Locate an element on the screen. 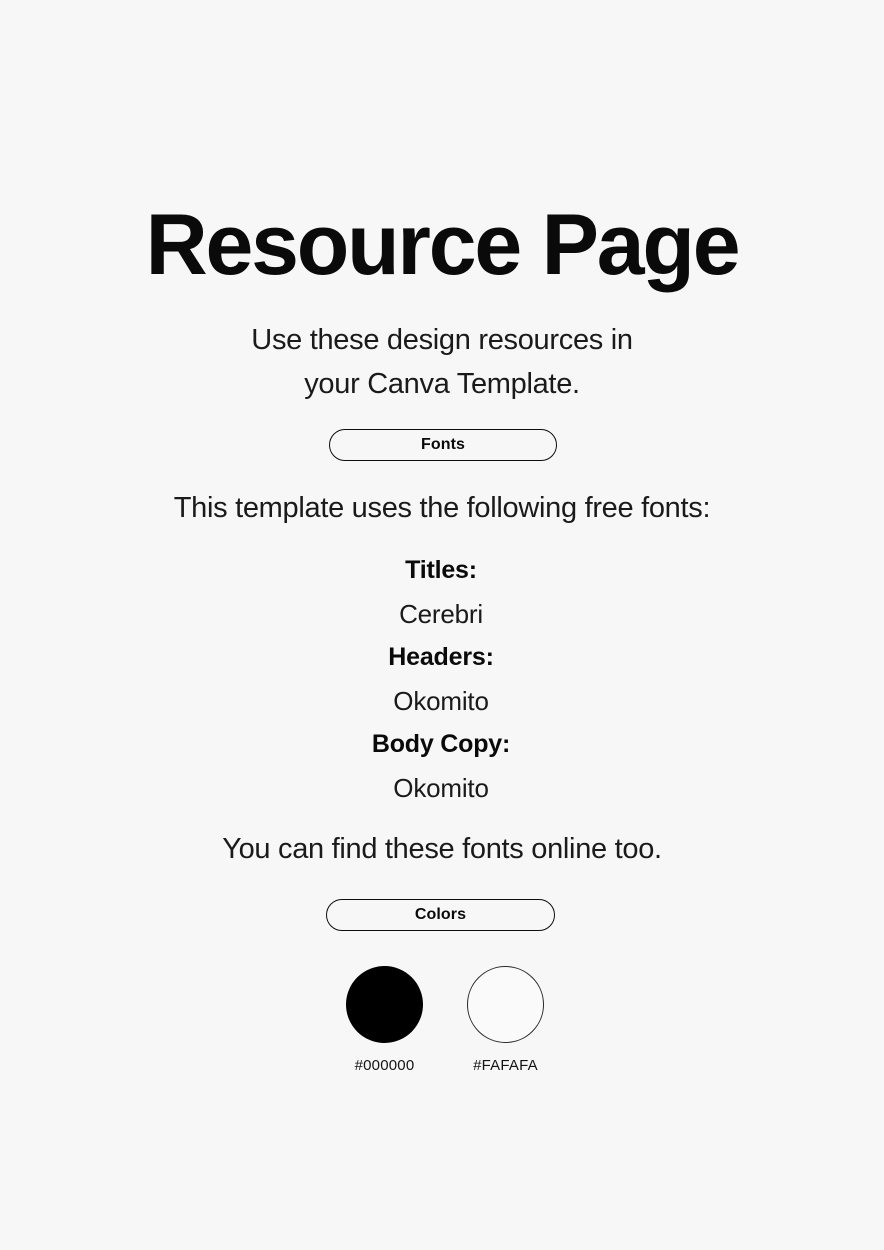 The width and height of the screenshot is (884, 1250). fonts-outro-text: You can find these fonts online too. is located at coordinates (442, 849).